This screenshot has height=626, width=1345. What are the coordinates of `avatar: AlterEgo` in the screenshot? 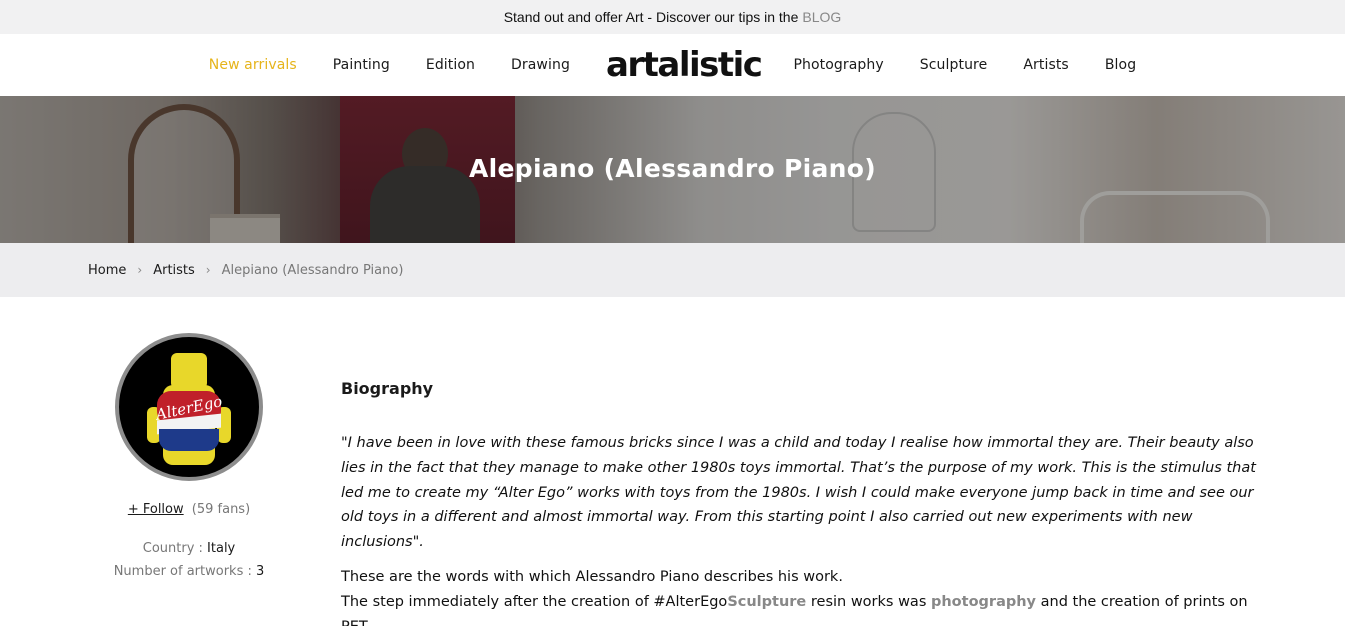 It's located at (189, 407).